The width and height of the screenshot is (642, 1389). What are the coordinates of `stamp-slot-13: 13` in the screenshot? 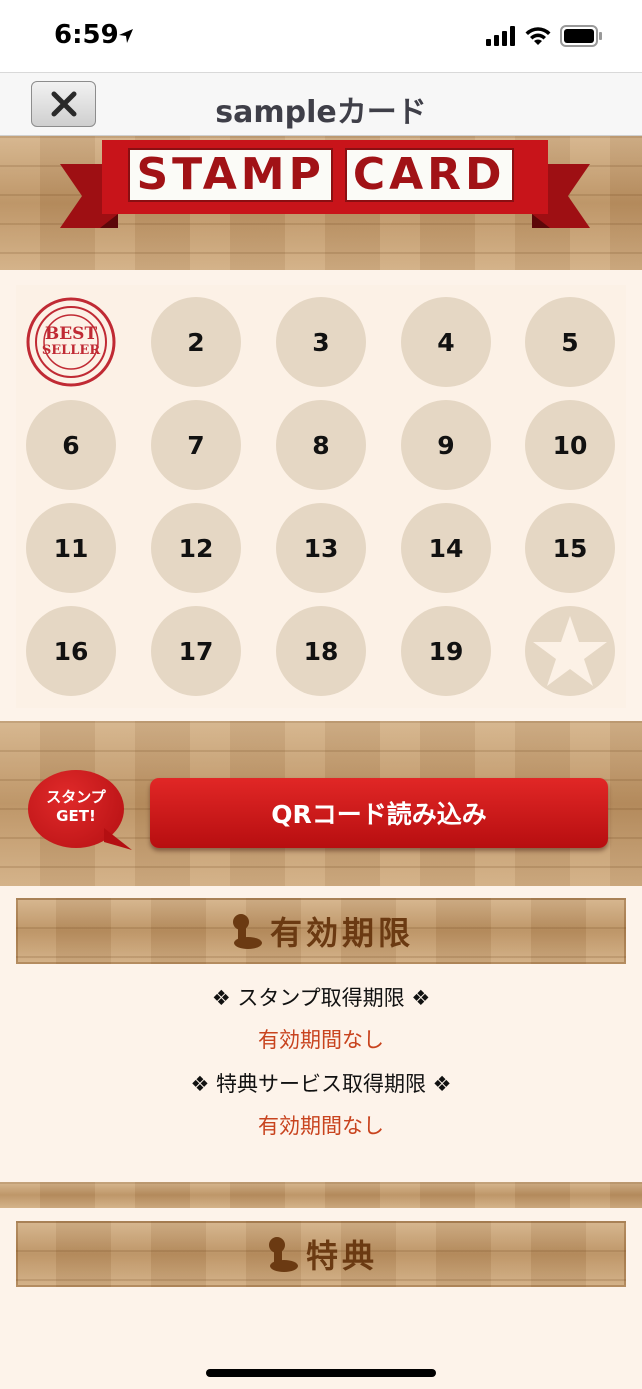 It's located at (321, 548).